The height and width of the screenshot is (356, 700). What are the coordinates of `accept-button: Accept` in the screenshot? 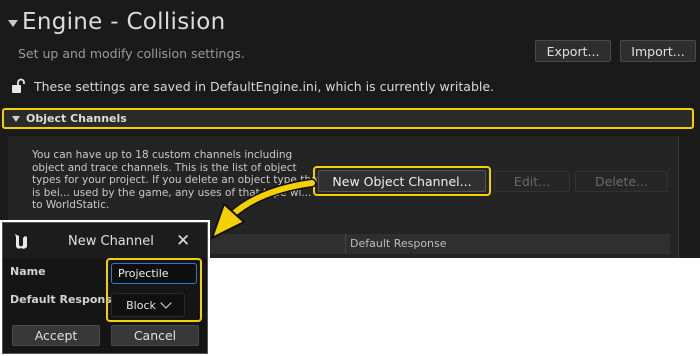 It's located at (56, 335).